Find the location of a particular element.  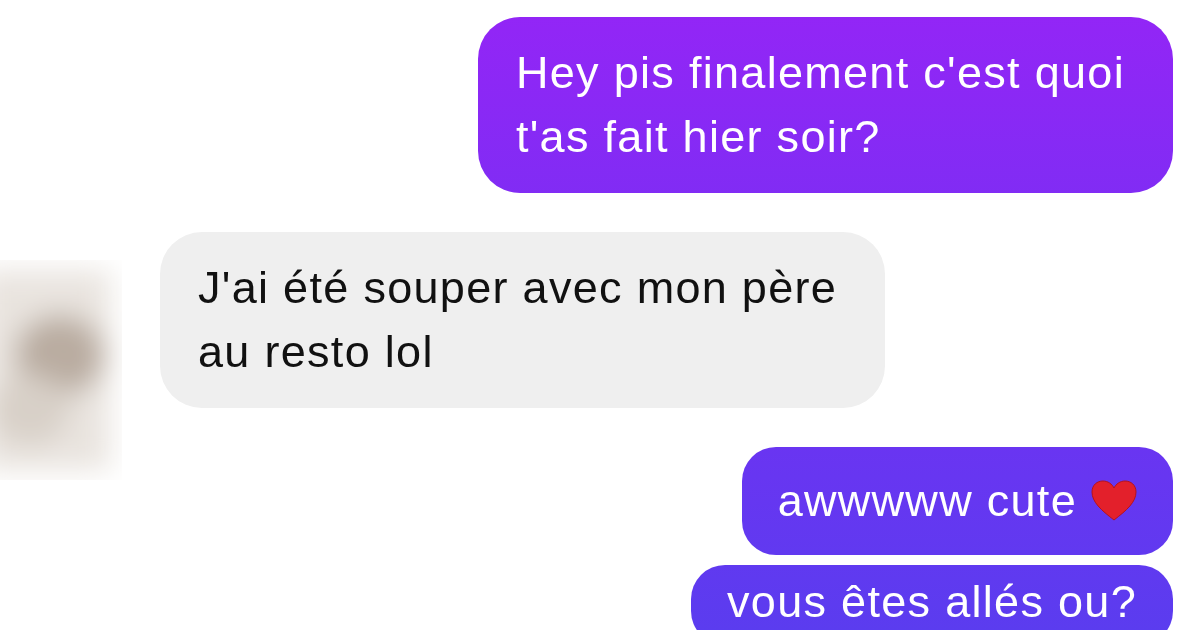

message-text: J'ai été souper avec mon père au resto lol is located at coordinates (518, 320).